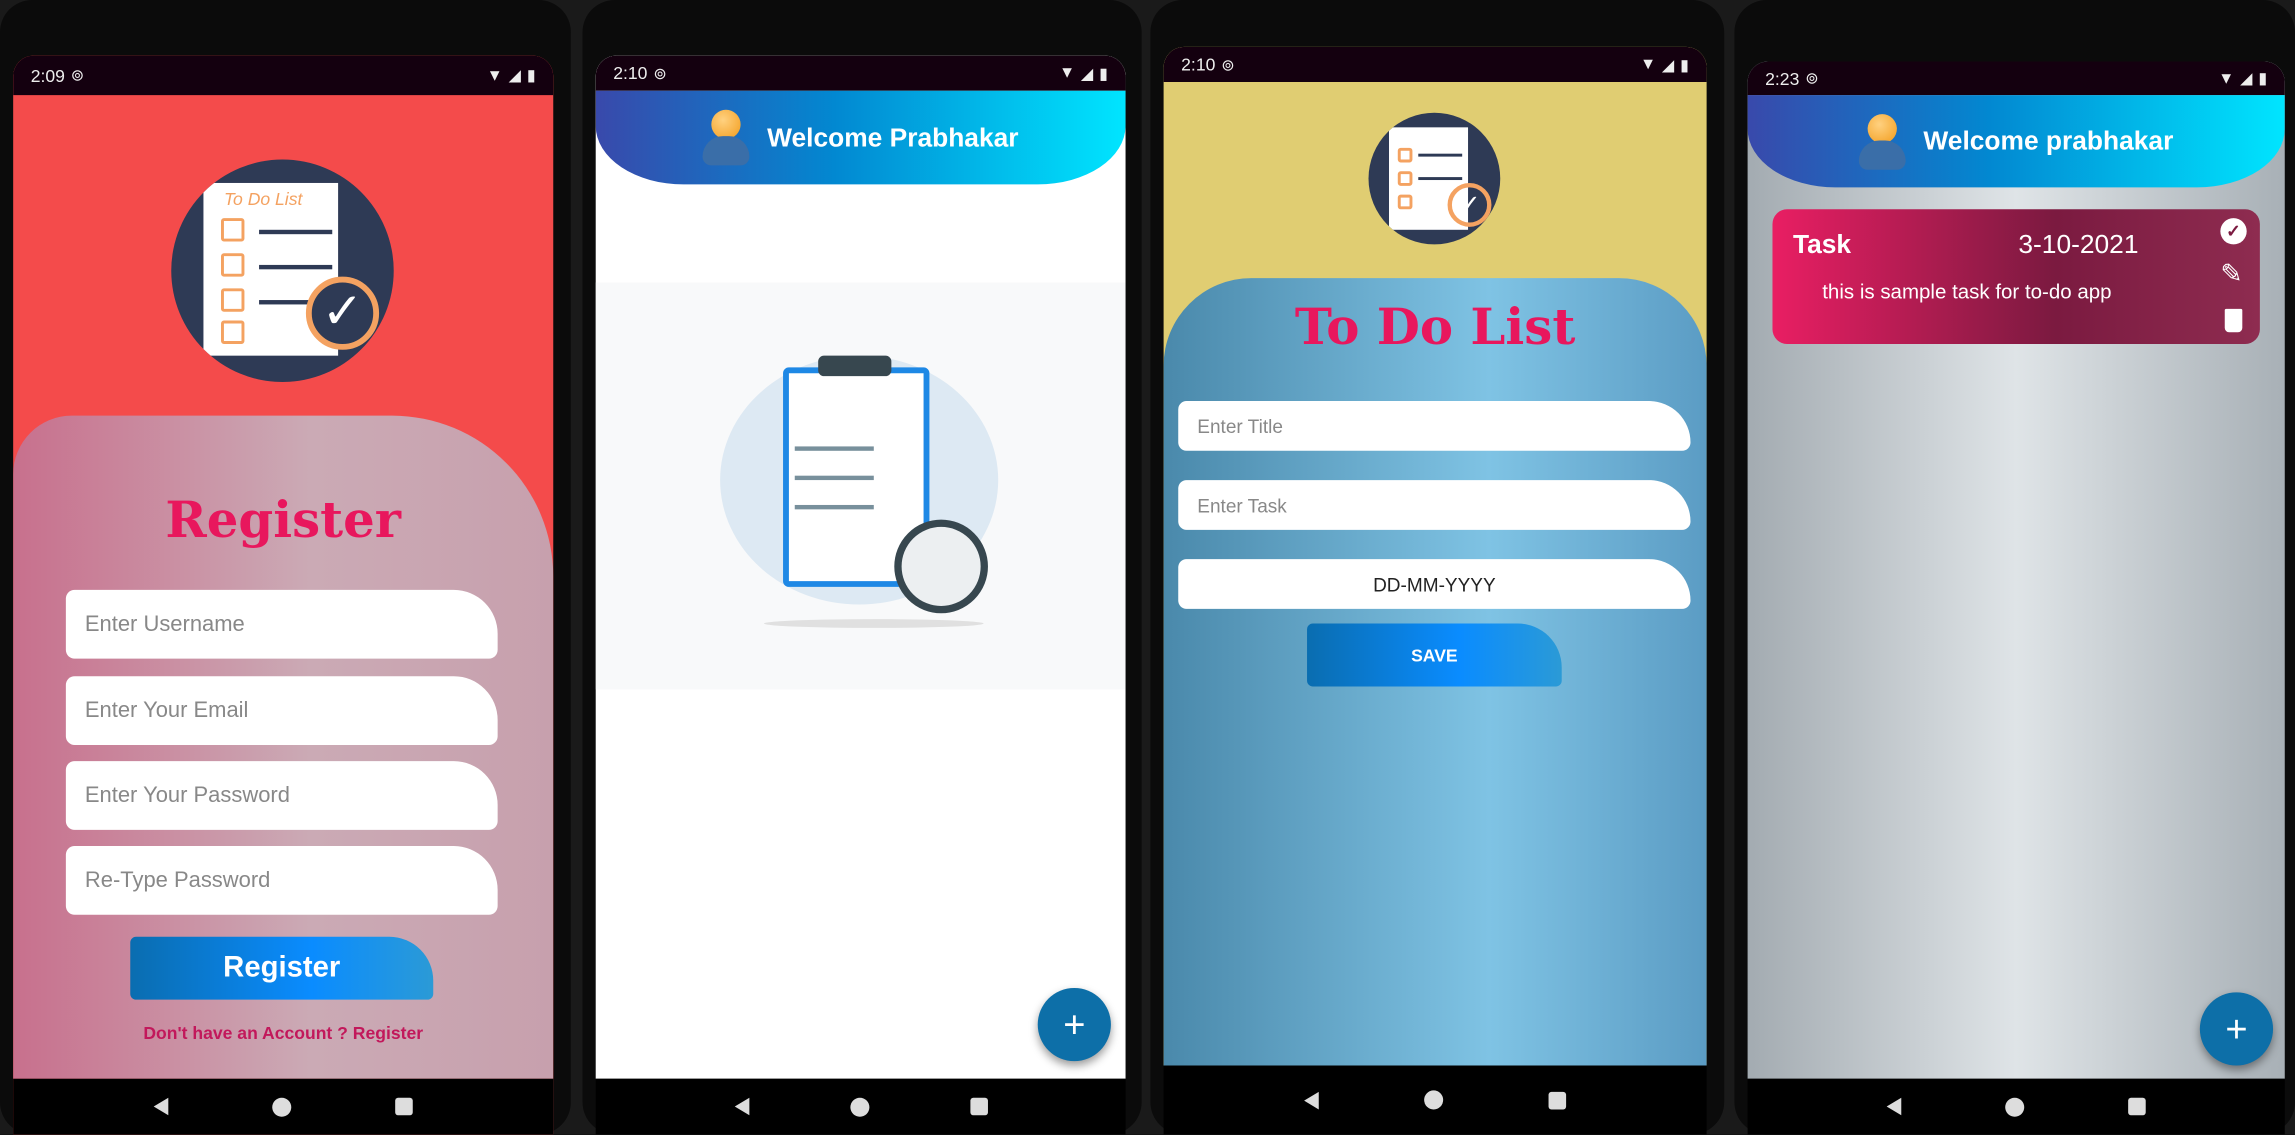  I want to click on register-button: Register, so click(282, 968).